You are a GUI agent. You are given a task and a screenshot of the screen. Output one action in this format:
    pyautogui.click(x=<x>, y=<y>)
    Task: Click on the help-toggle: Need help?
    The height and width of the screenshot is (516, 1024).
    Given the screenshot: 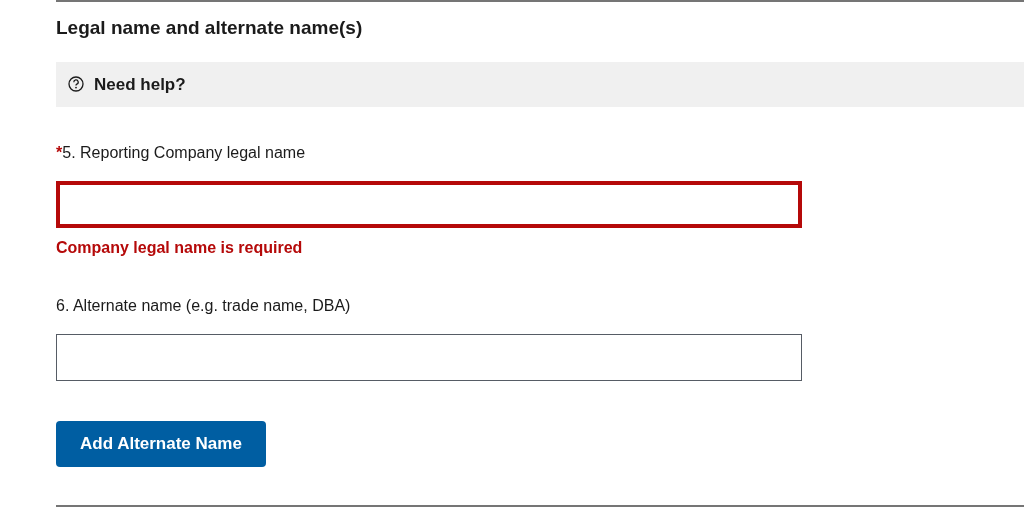 What is the action you would take?
    pyautogui.click(x=540, y=84)
    